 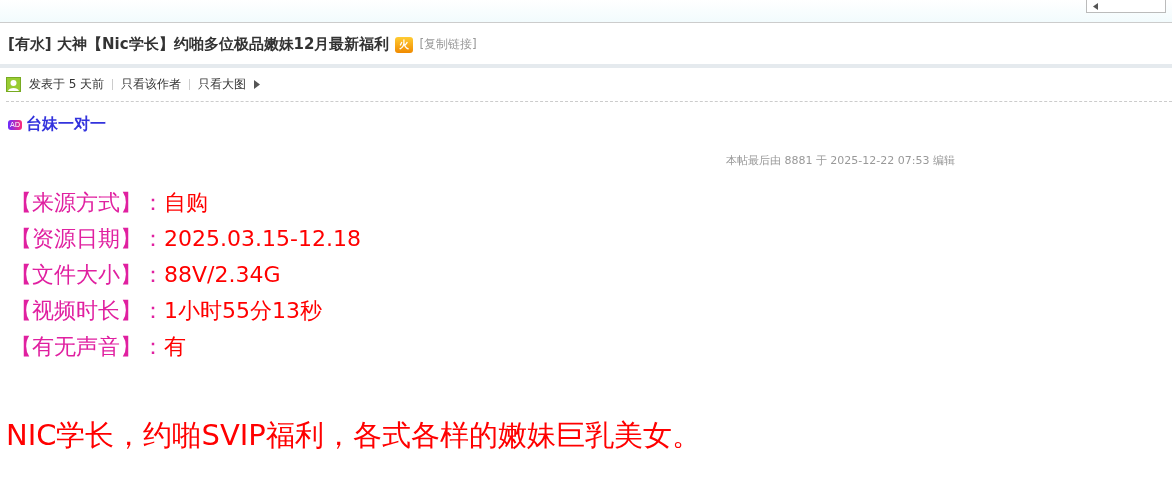 I want to click on filter-link: 只看该作者, so click(x=151, y=84).